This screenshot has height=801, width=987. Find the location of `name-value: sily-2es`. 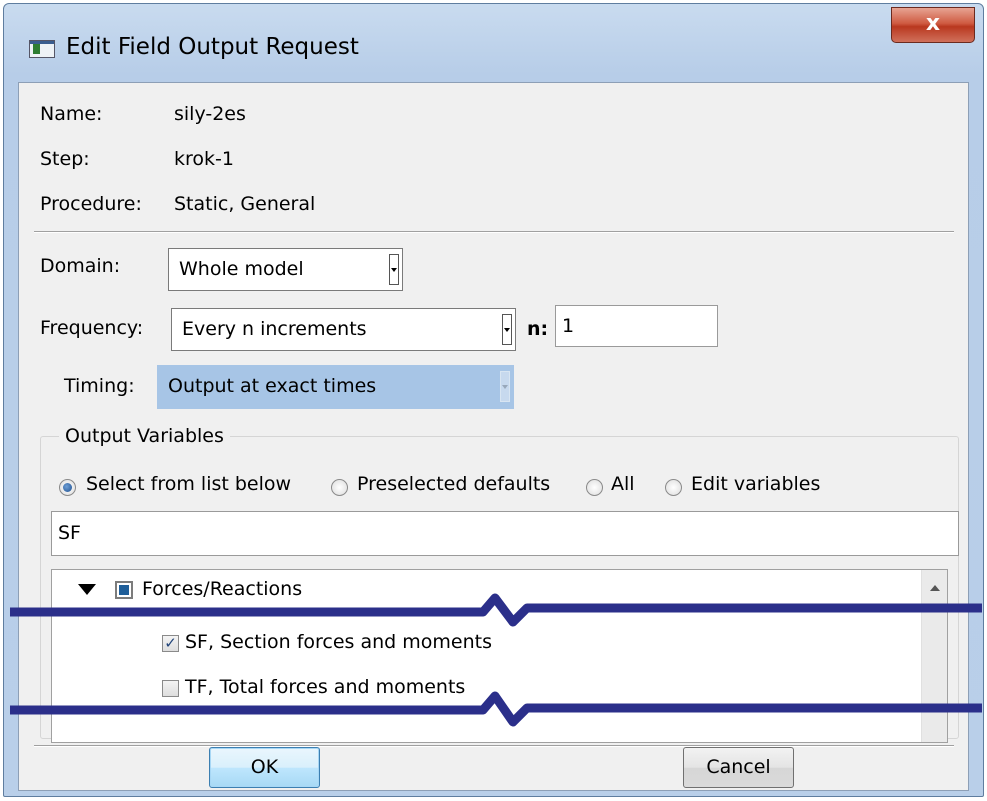

name-value: sily-2es is located at coordinates (210, 114).